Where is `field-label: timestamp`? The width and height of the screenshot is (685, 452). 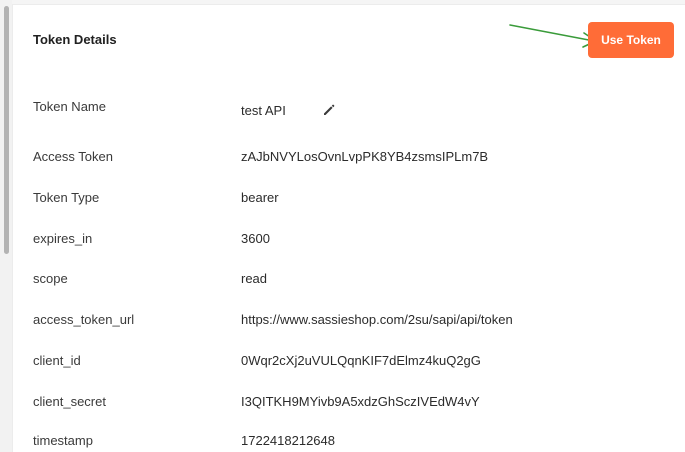 field-label: timestamp is located at coordinates (63, 440).